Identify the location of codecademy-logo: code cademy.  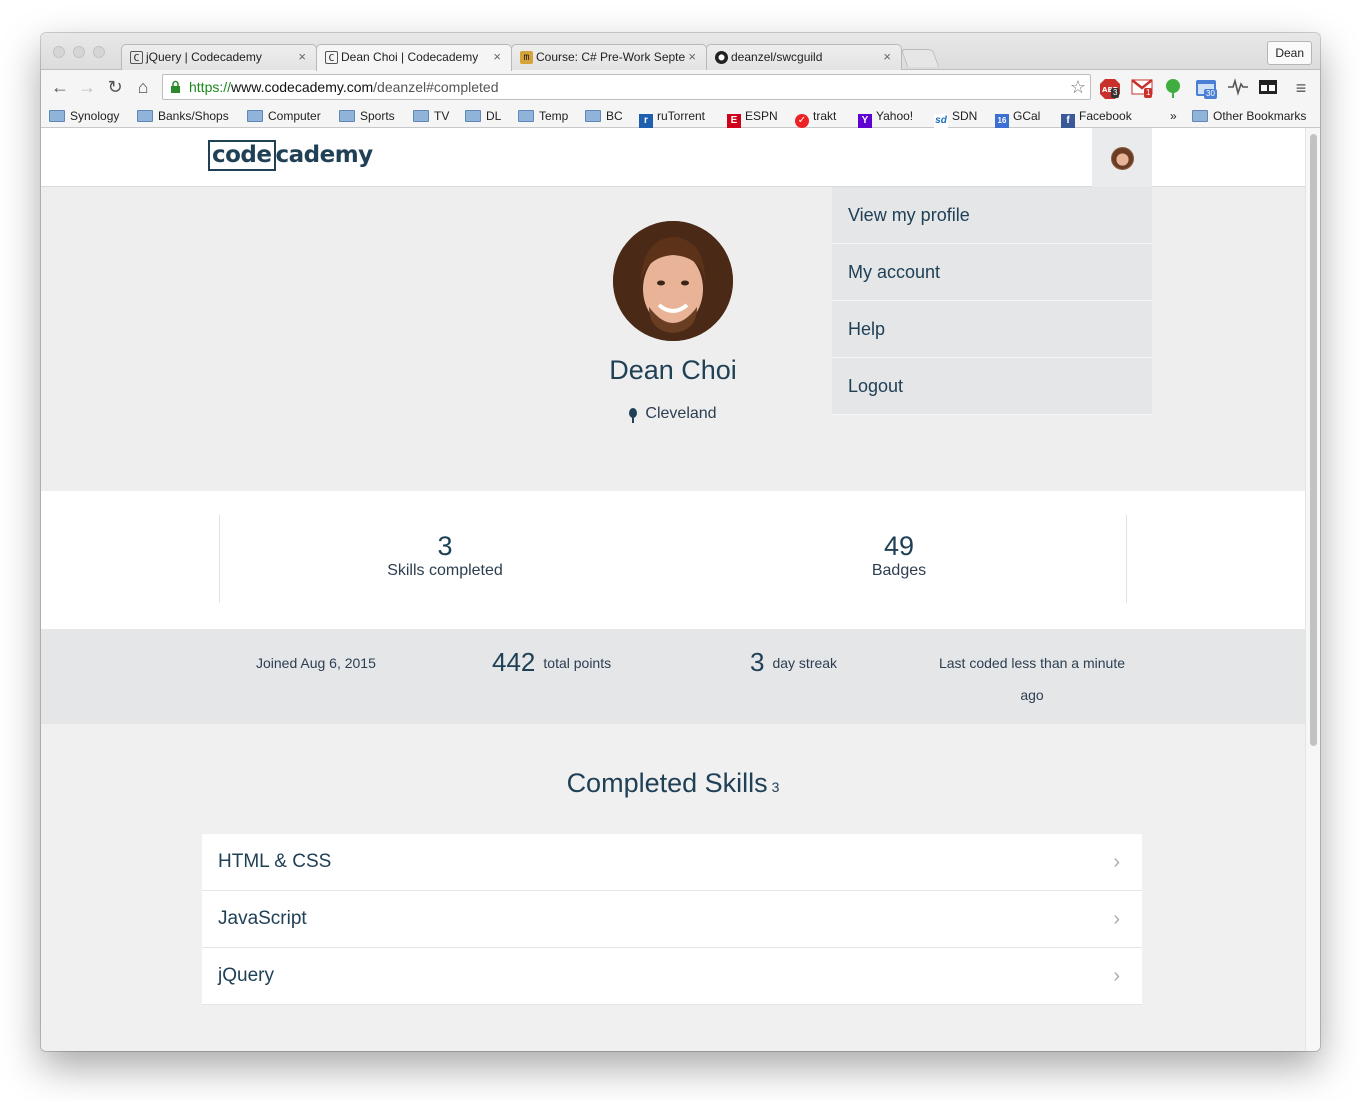
(291, 156).